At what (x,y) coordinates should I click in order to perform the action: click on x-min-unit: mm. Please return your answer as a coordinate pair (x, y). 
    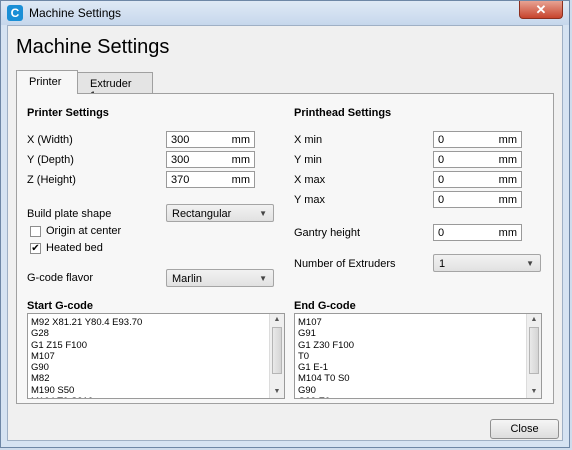
    Looking at the image, I should click on (507, 140).